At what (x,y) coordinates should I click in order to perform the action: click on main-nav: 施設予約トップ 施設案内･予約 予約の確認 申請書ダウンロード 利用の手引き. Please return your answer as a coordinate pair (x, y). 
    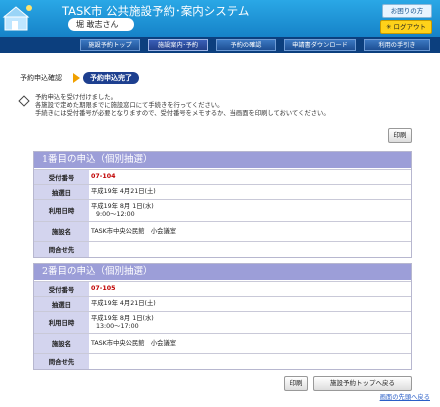
    Looking at the image, I should click on (220, 45).